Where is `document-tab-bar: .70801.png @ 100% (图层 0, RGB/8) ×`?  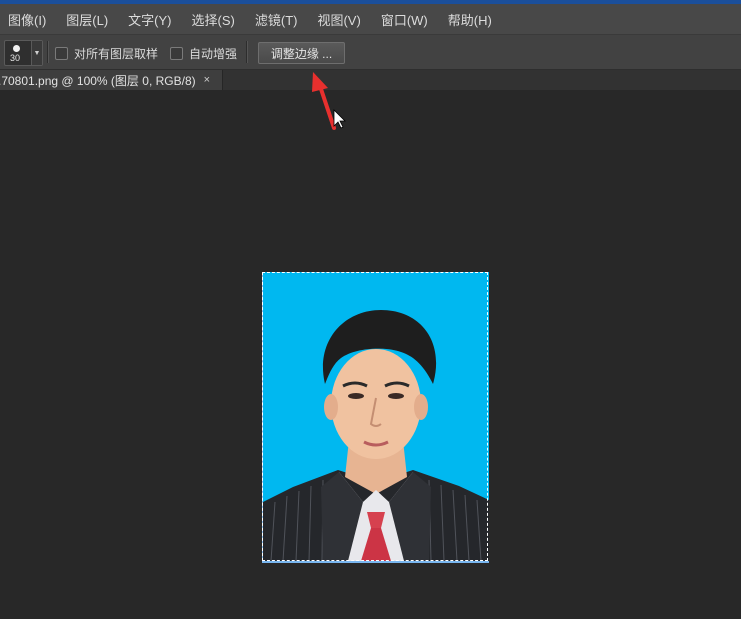 document-tab-bar: .70801.png @ 100% (图层 0, RGB/8) × is located at coordinates (370, 80).